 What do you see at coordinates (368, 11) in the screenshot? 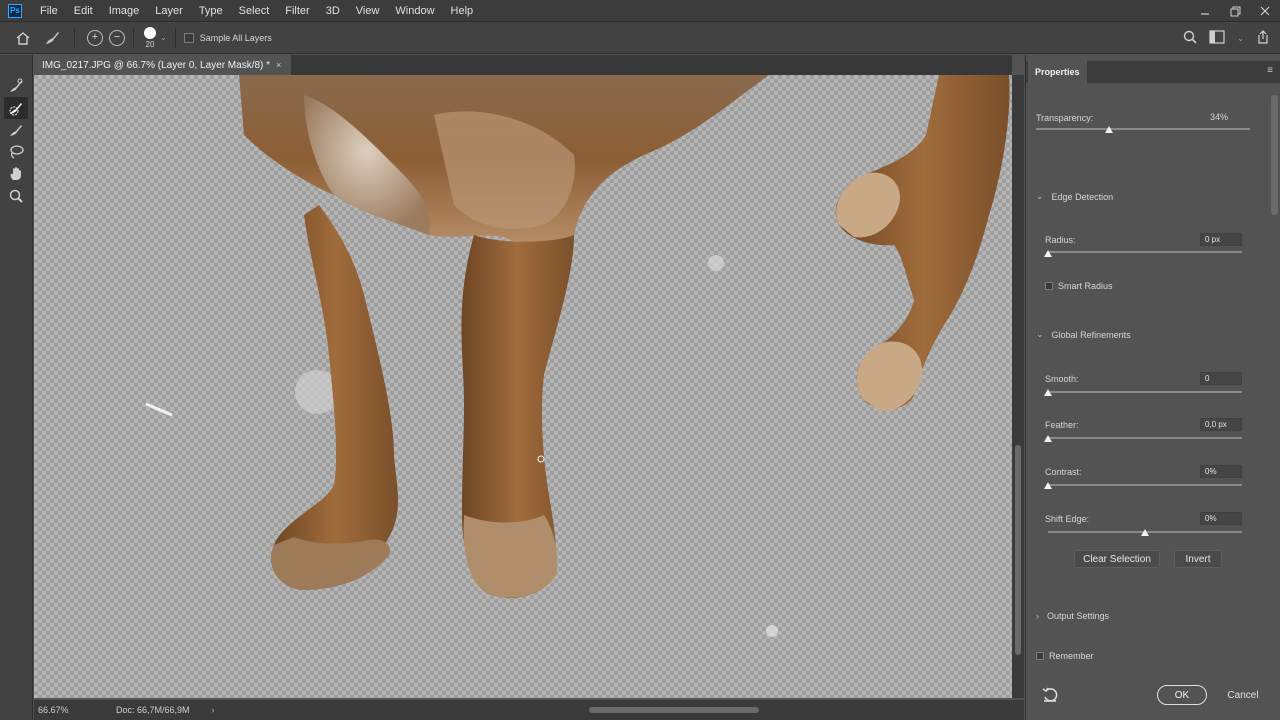
I see `menu-view: View` at bounding box center [368, 11].